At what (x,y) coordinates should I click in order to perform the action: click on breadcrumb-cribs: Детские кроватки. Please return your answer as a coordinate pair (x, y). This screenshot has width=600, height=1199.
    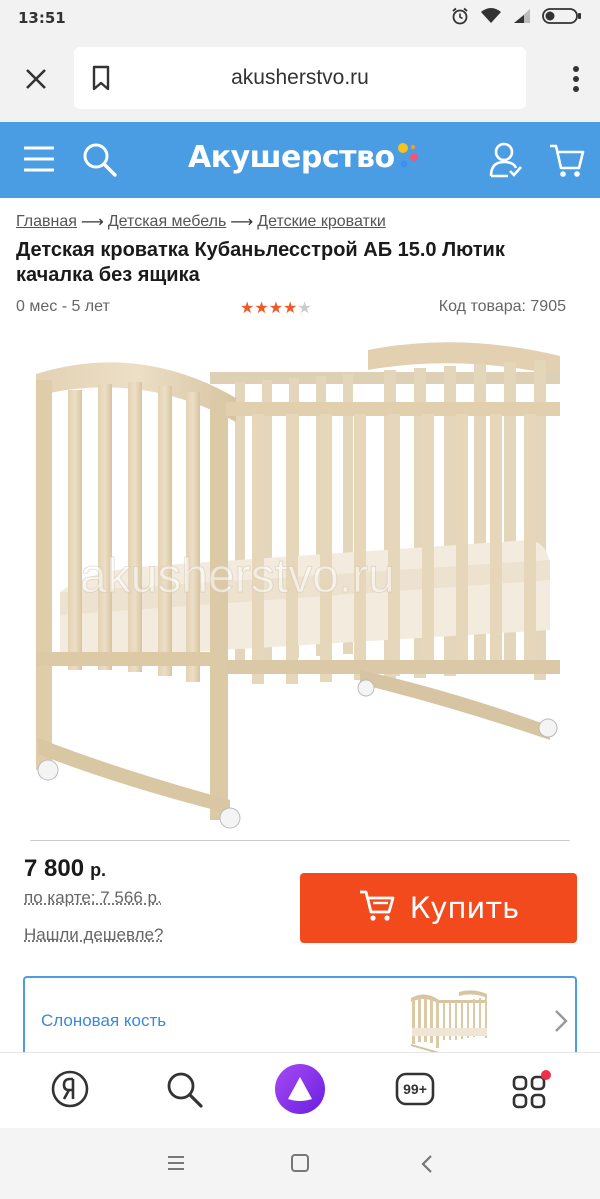
    Looking at the image, I should click on (321, 222).